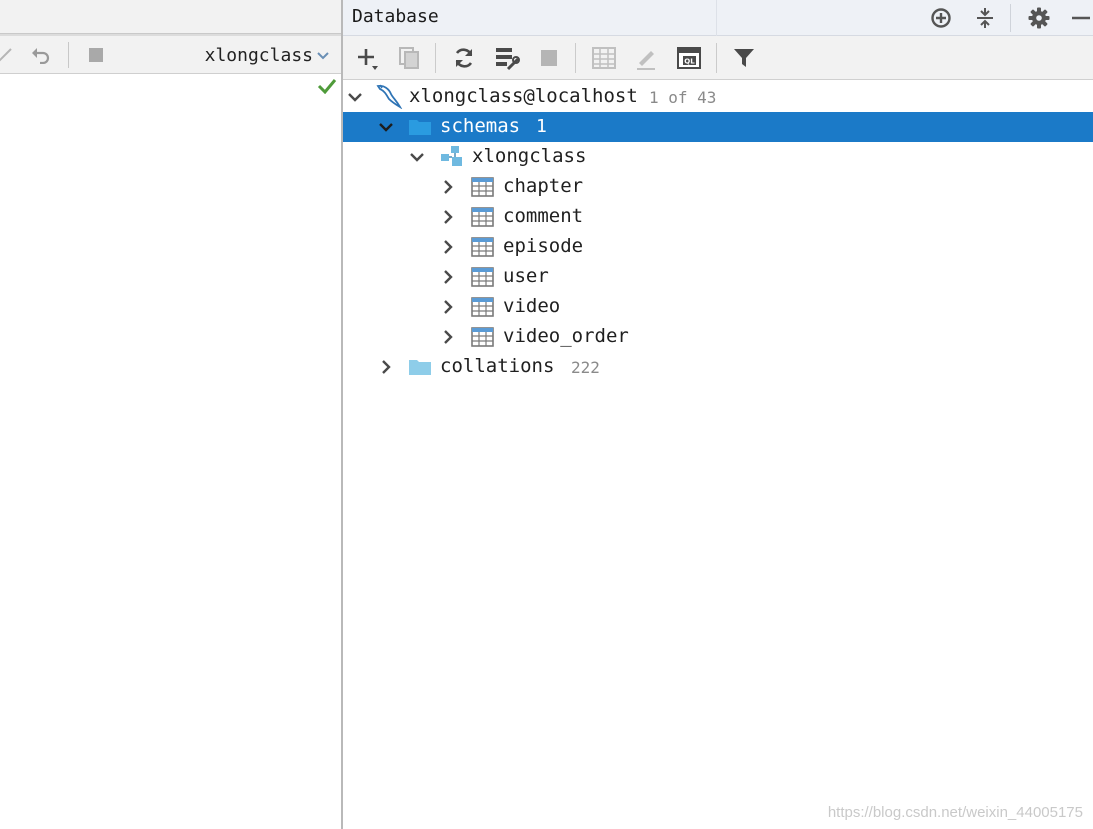  Describe the element at coordinates (718, 127) in the screenshot. I see `tree-node-schemas: schemas 1` at that location.